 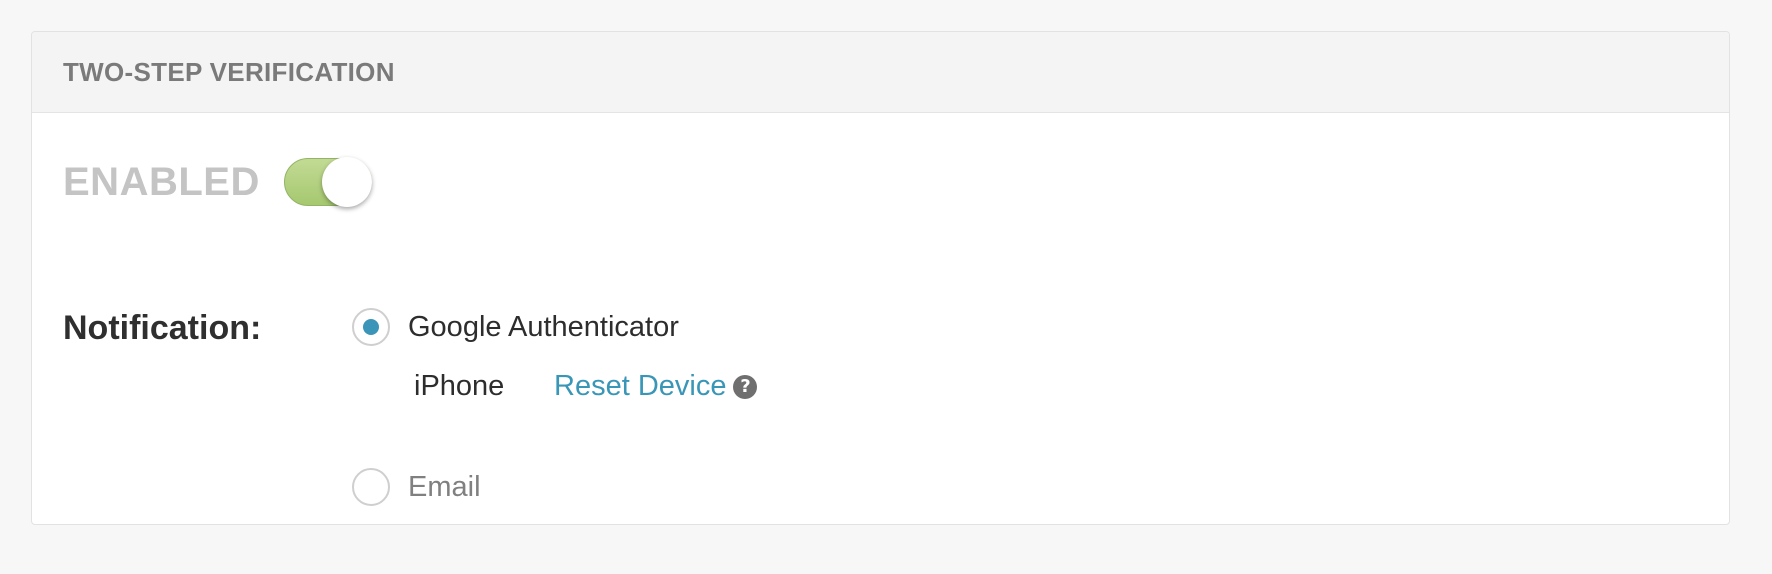 I want to click on radio-selected-dot, so click(x=371, y=327).